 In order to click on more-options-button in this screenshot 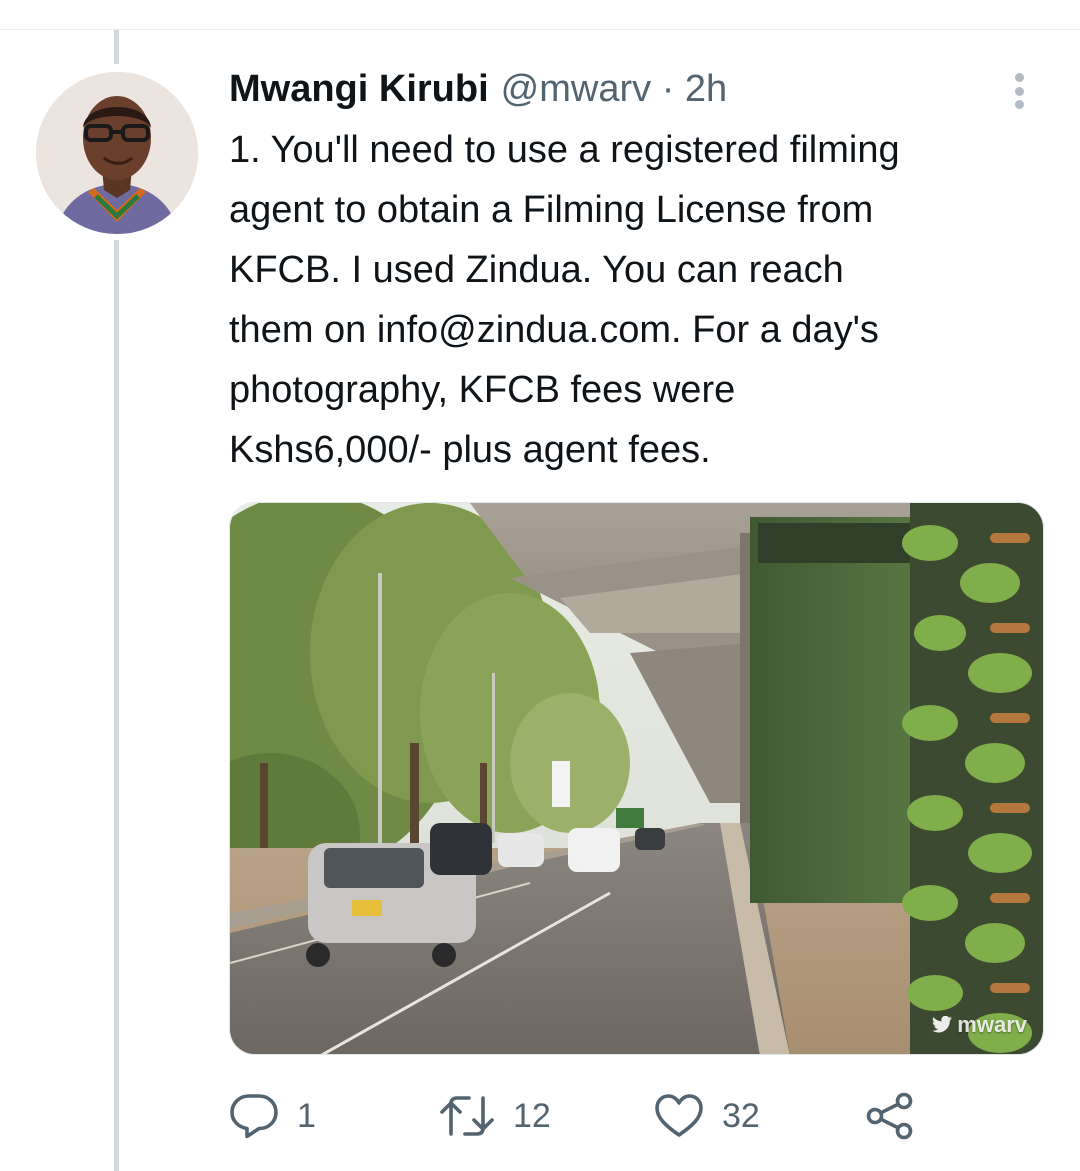, I will do `click(1019, 91)`.